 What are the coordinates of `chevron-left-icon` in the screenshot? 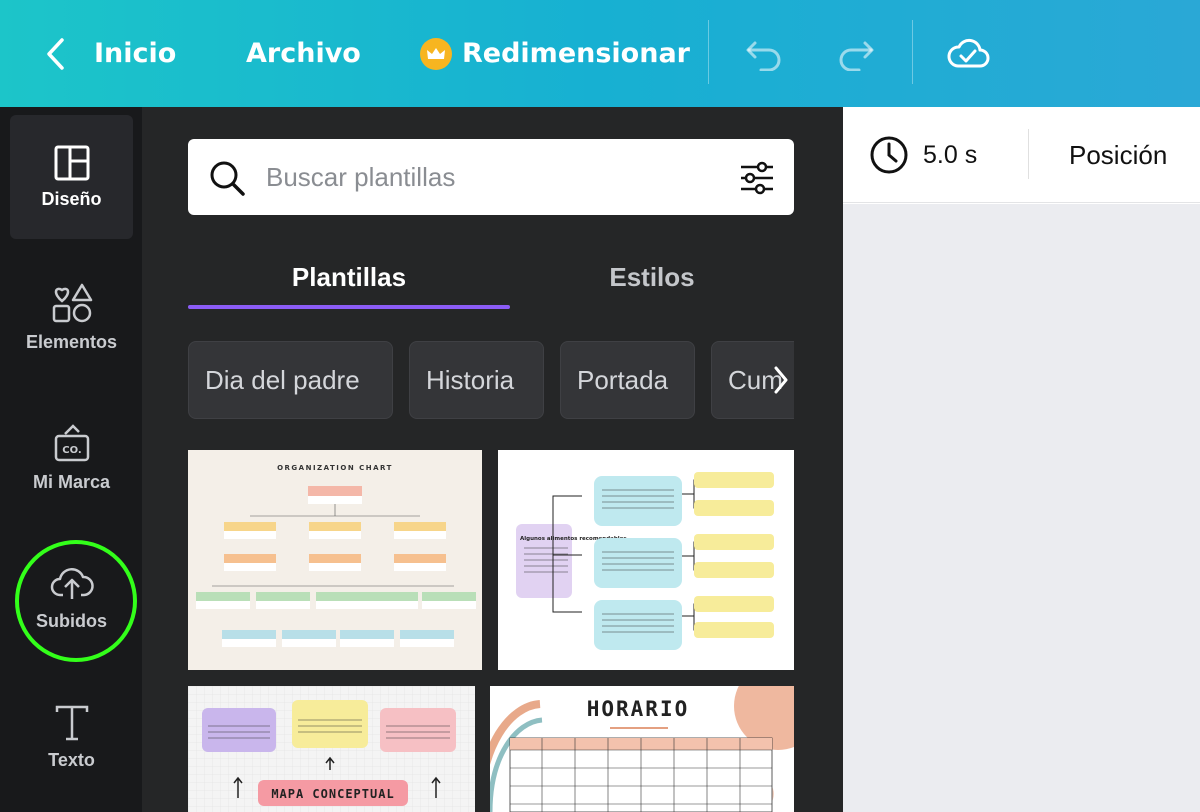 It's located at (55, 53).